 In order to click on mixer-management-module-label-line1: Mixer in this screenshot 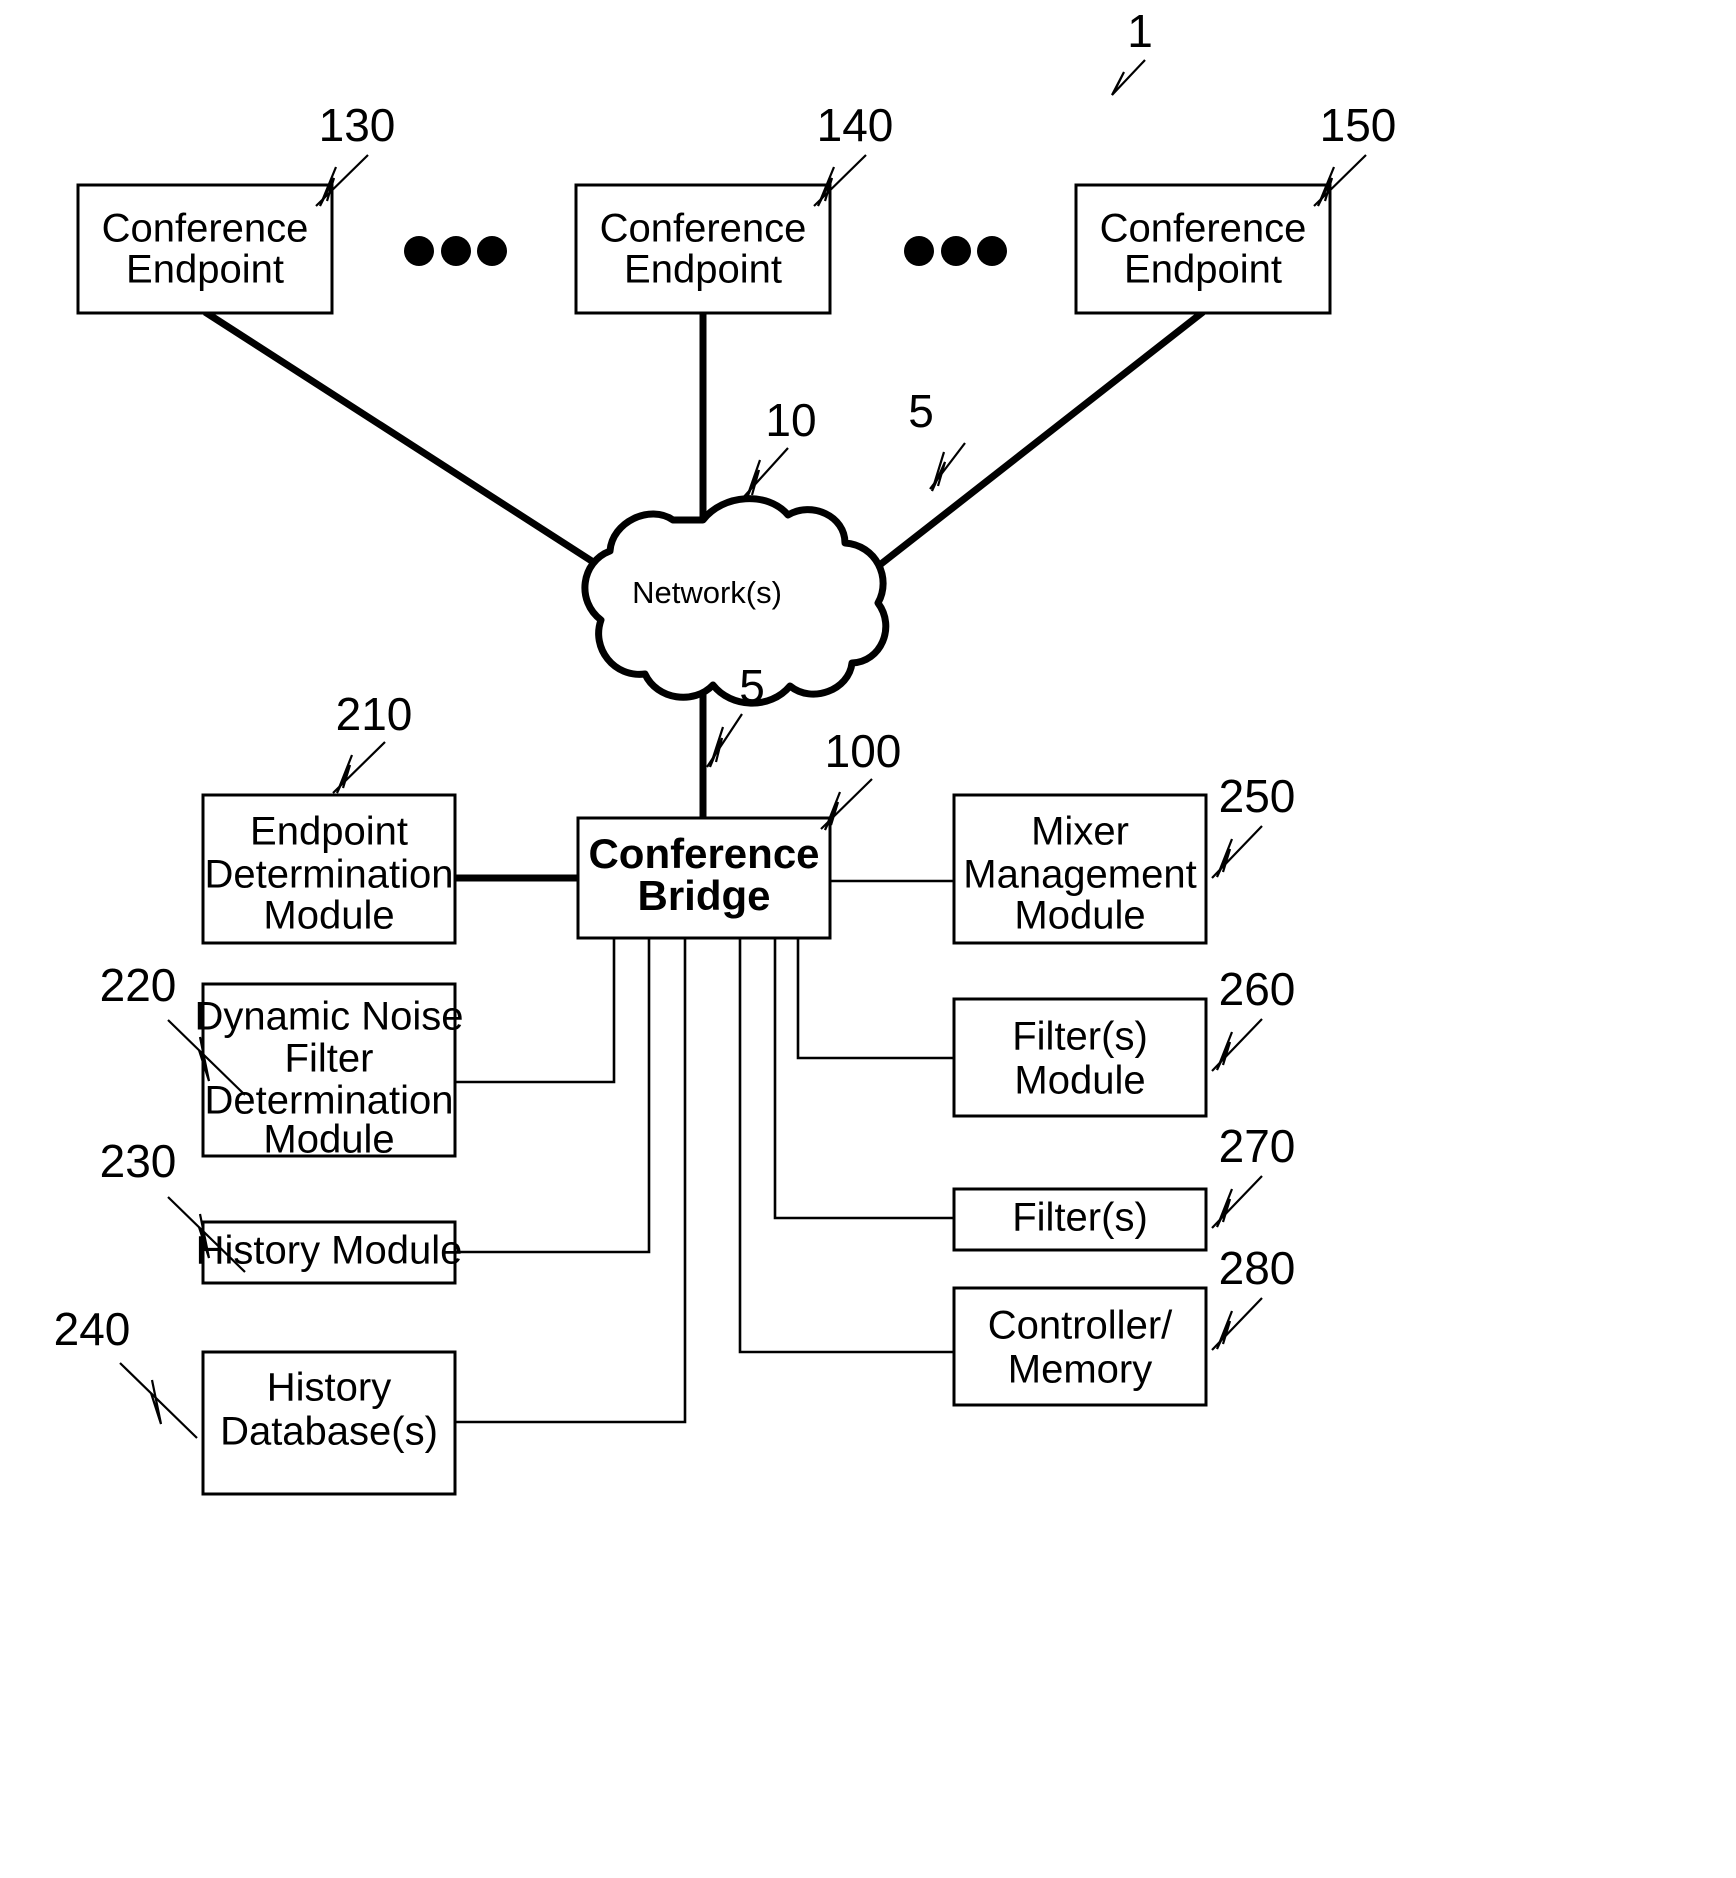, I will do `click(1080, 832)`.